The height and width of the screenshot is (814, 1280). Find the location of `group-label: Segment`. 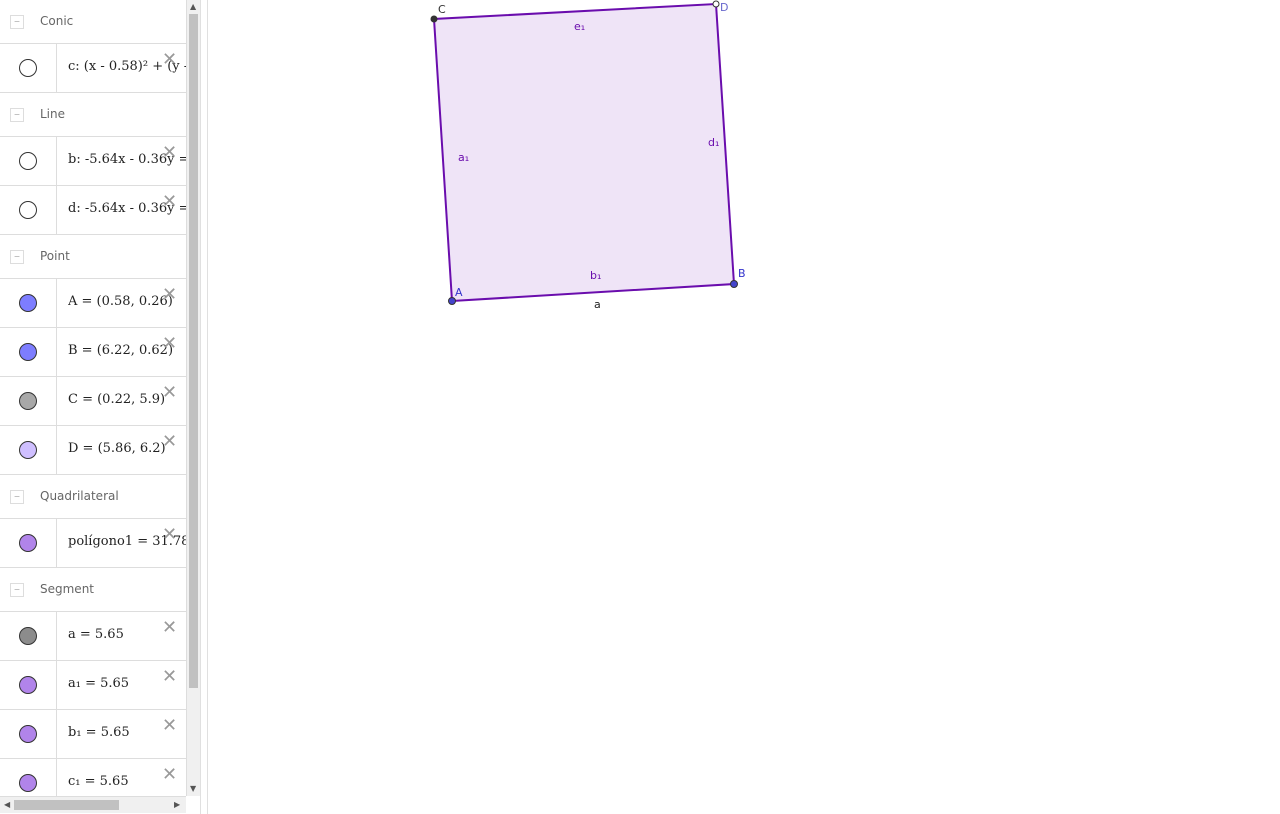

group-label: Segment is located at coordinates (67, 589).